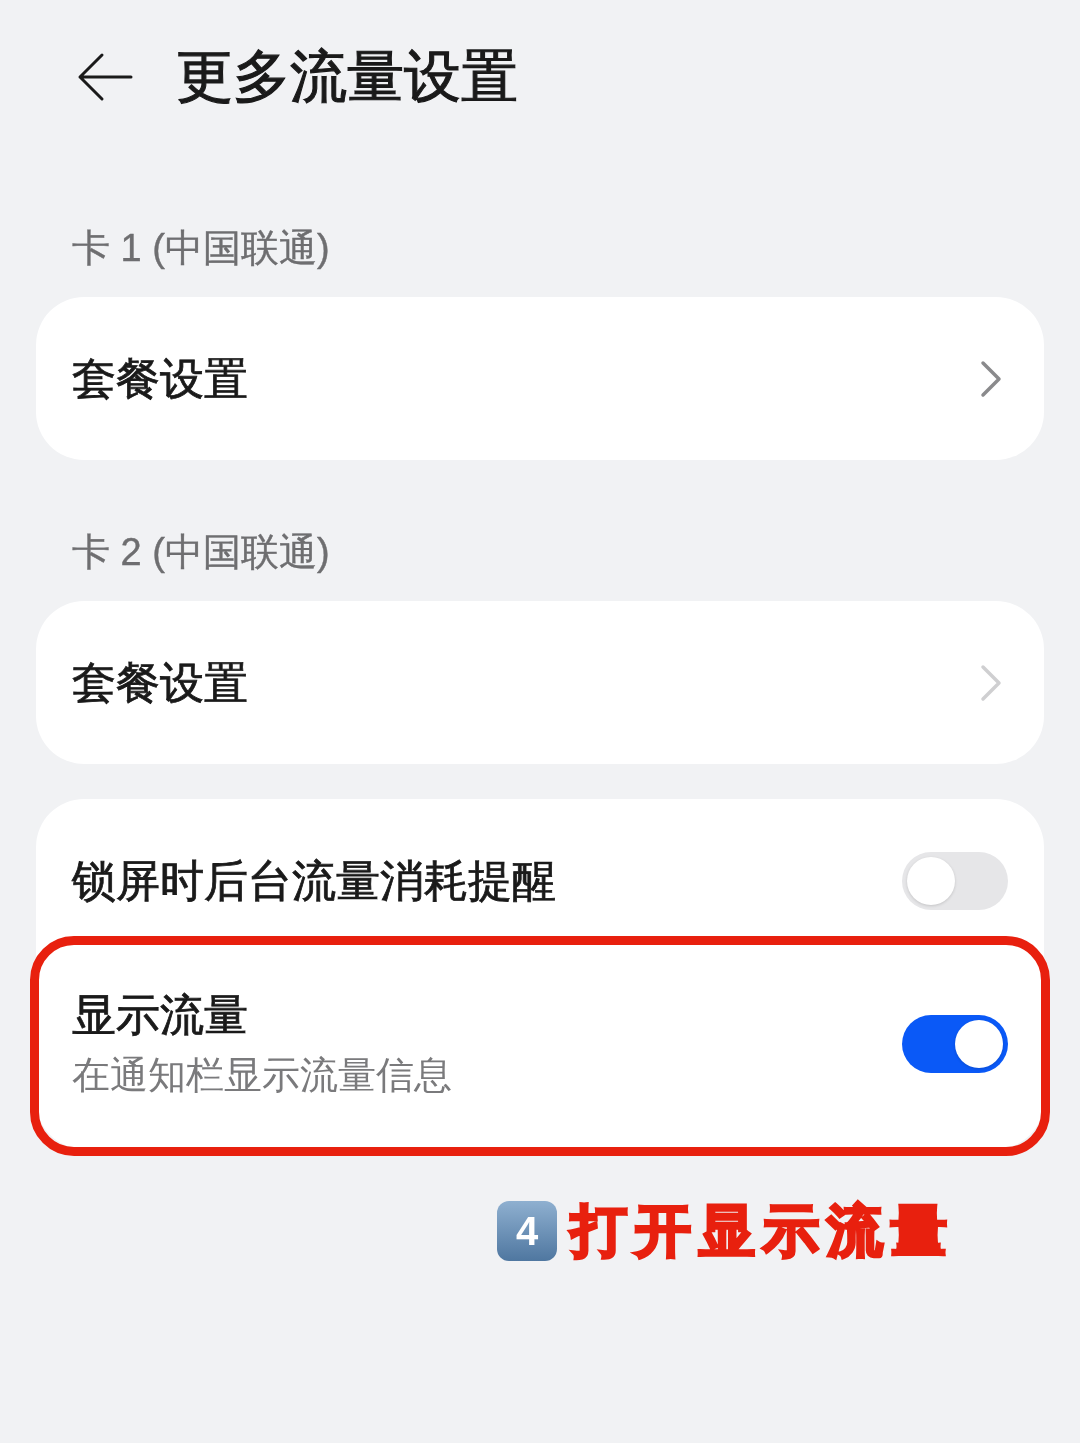 This screenshot has height=1443, width=1080. What do you see at coordinates (262, 1075) in the screenshot?
I see `row-subtitle: 在通知栏显示流量信息` at bounding box center [262, 1075].